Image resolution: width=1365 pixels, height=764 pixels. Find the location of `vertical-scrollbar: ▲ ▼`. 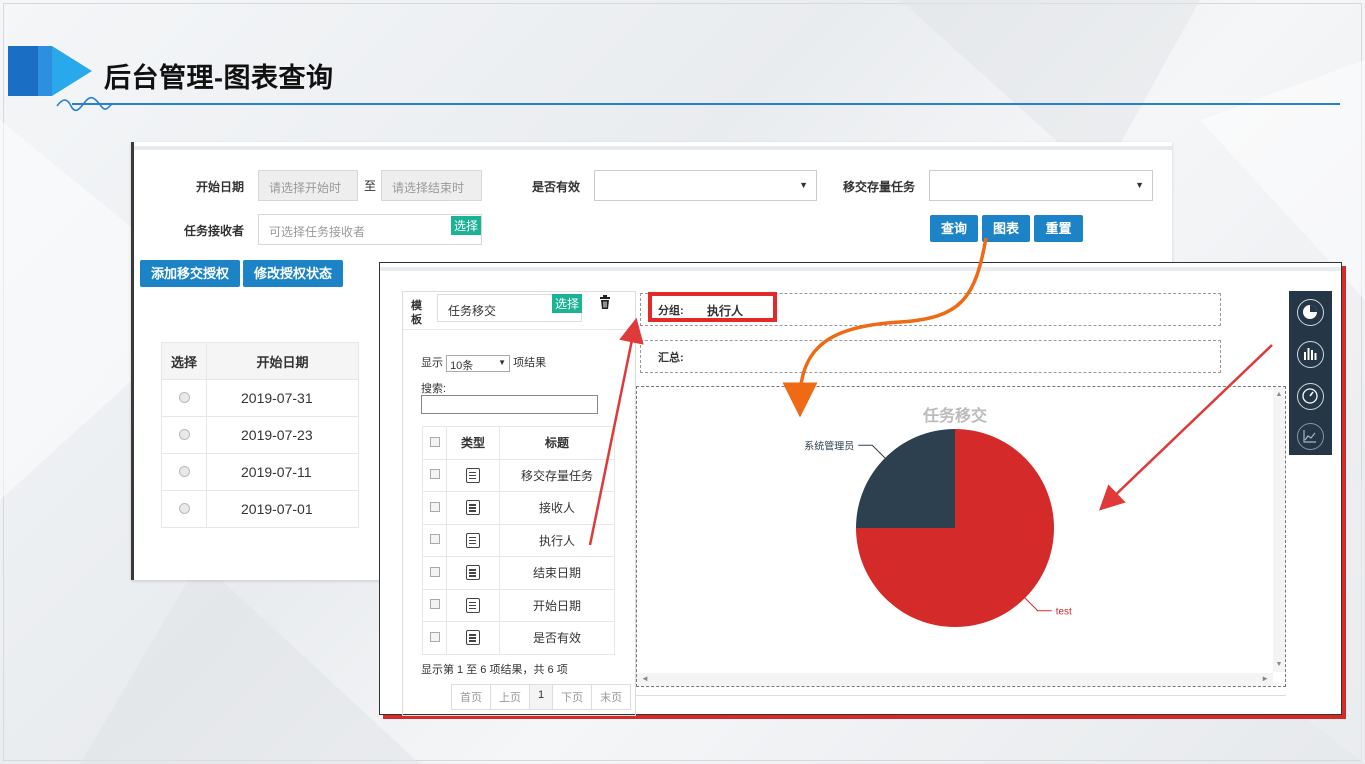

vertical-scrollbar: ▲ ▼ is located at coordinates (1279, 529).